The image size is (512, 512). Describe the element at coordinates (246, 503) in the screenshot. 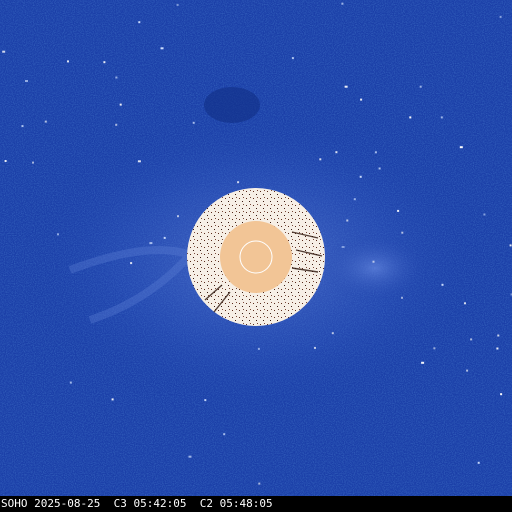

I see `caption-c2-time: 05:48:05` at that location.